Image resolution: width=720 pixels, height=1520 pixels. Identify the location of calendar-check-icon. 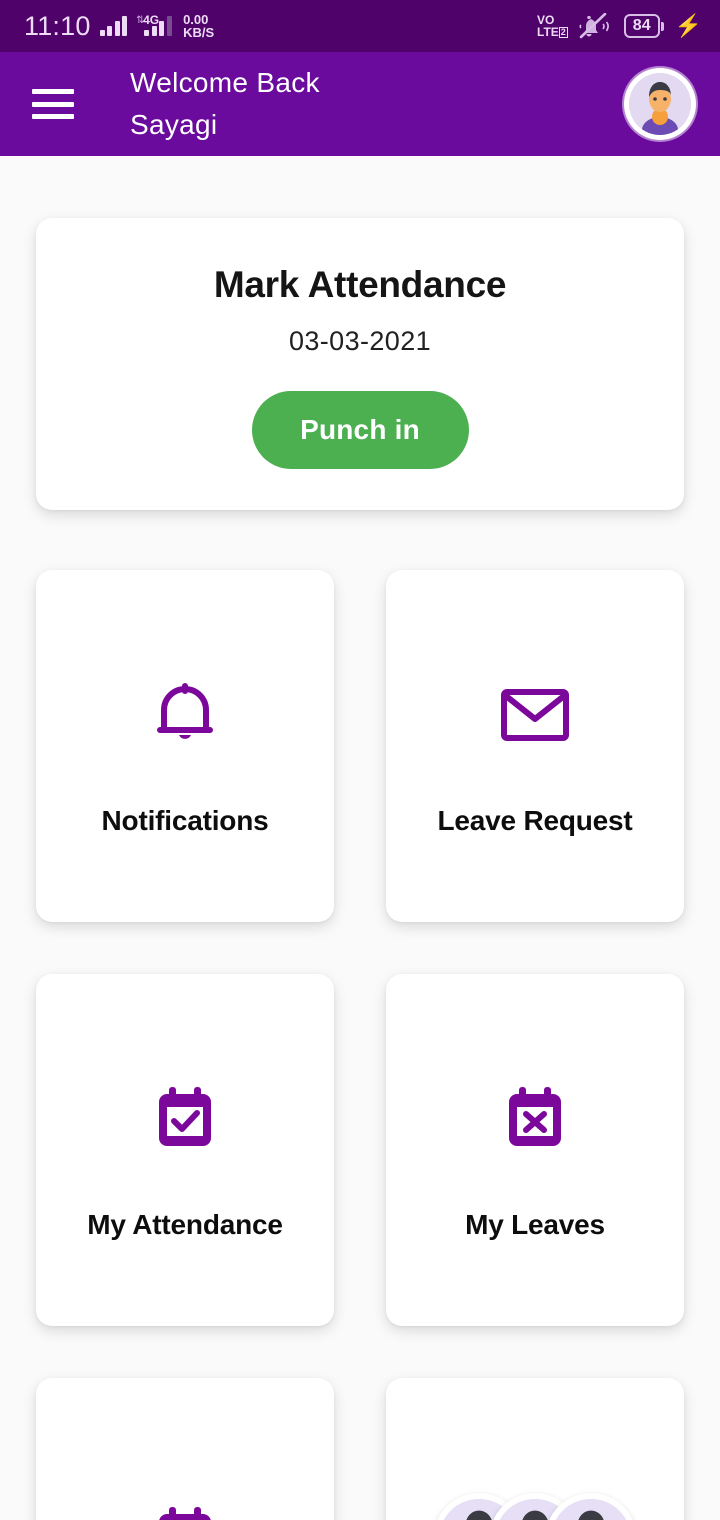
(185, 1119).